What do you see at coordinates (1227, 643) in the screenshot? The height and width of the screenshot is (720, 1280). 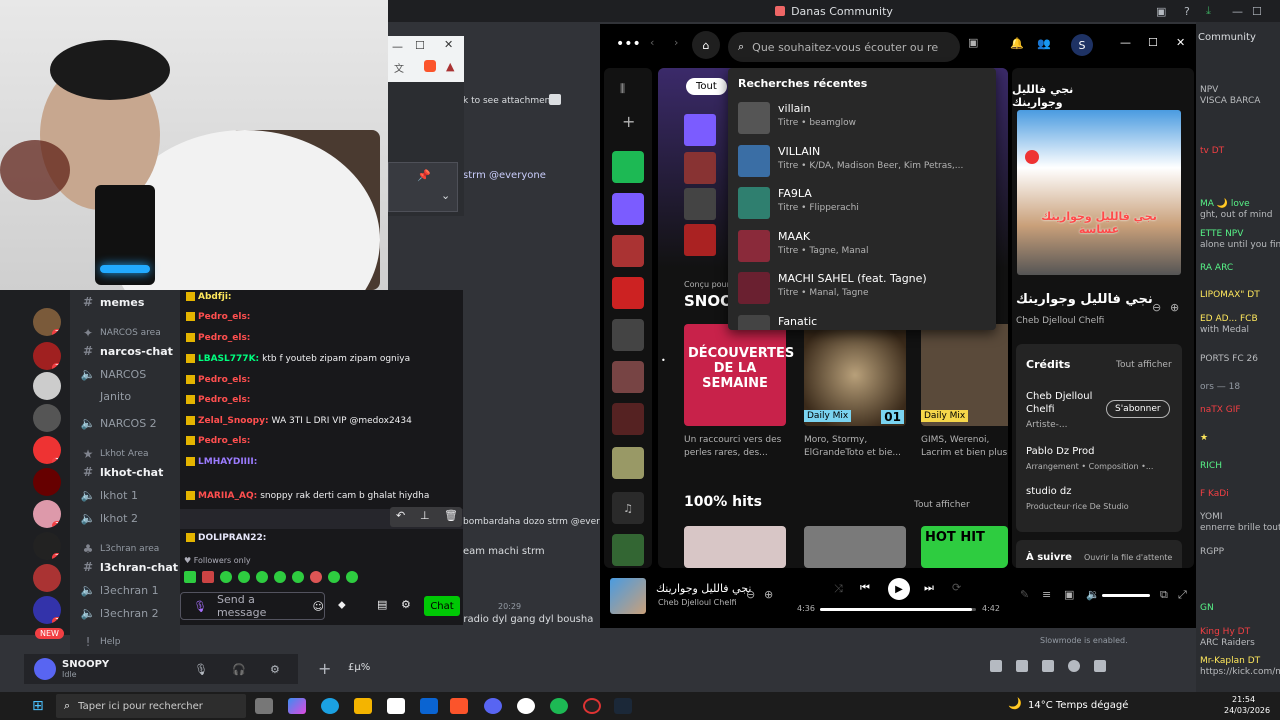 I see `member-entry: ARC Raiders` at bounding box center [1227, 643].